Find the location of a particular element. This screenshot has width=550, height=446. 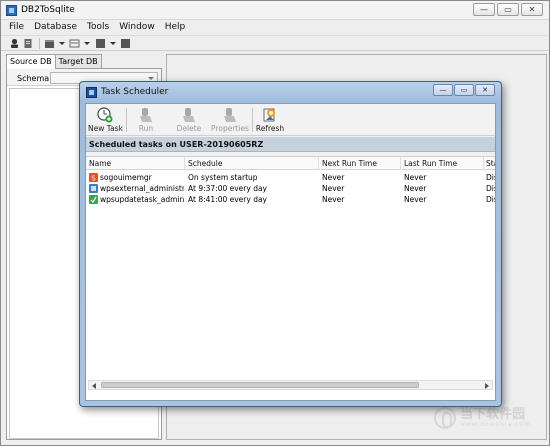

run-label: Run is located at coordinates (146, 128).